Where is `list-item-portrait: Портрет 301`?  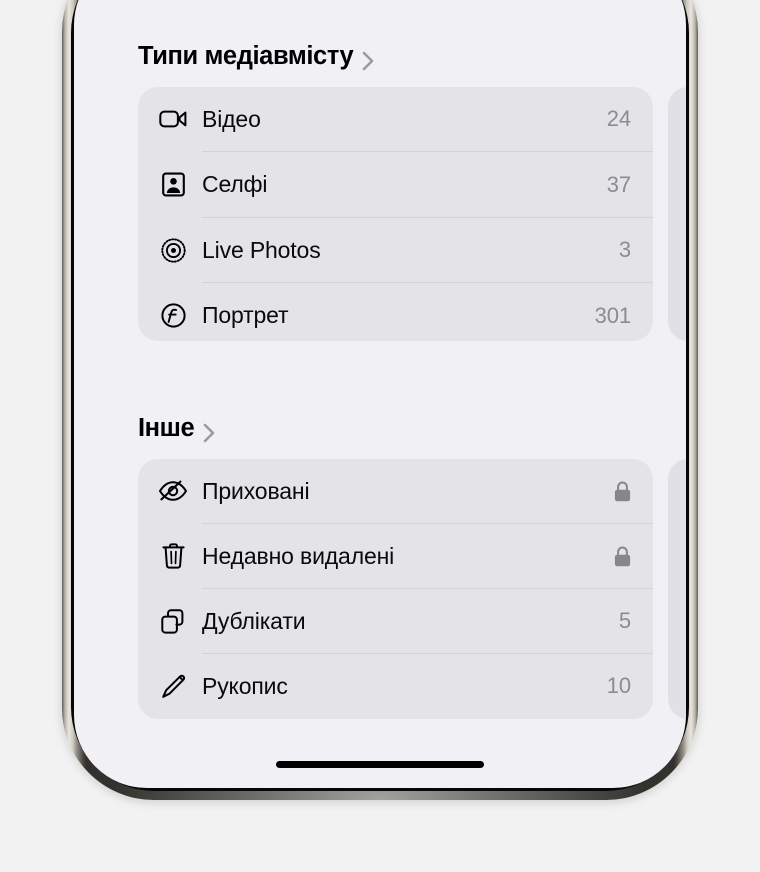
list-item-portrait: Портрет 301 is located at coordinates (395, 316).